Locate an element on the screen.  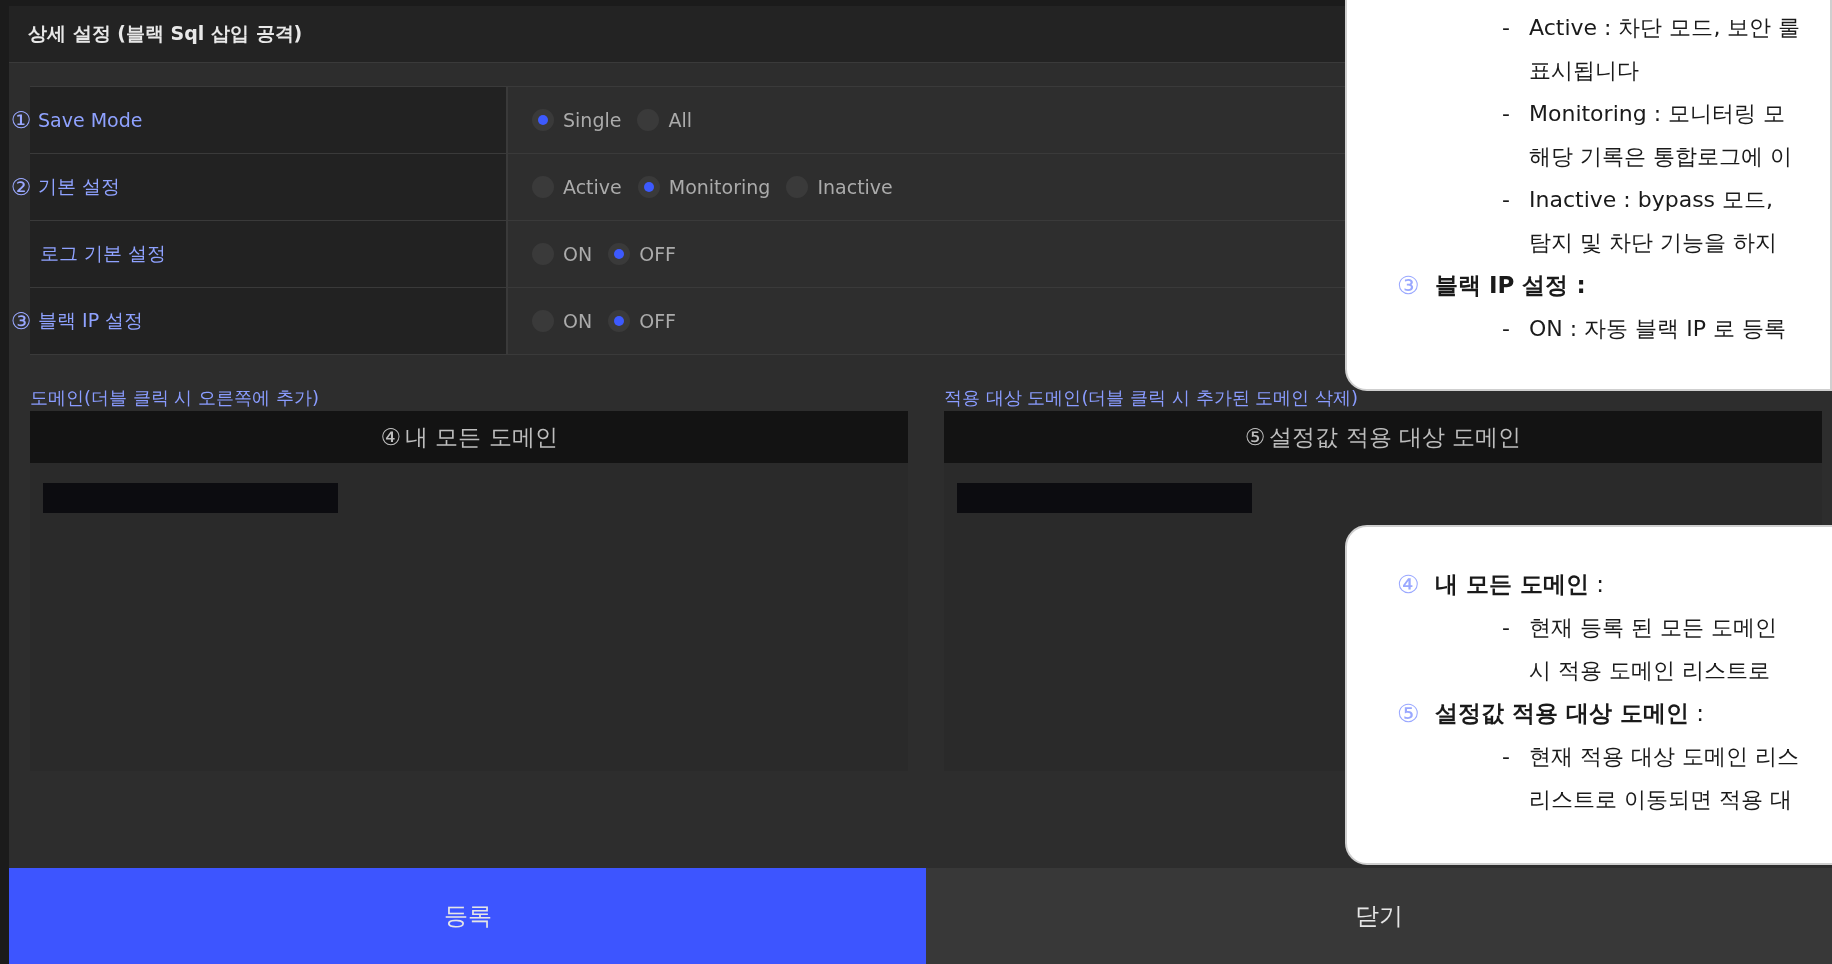
help-text: Inactive : bypass 모드, is located at coordinates (1651, 199).